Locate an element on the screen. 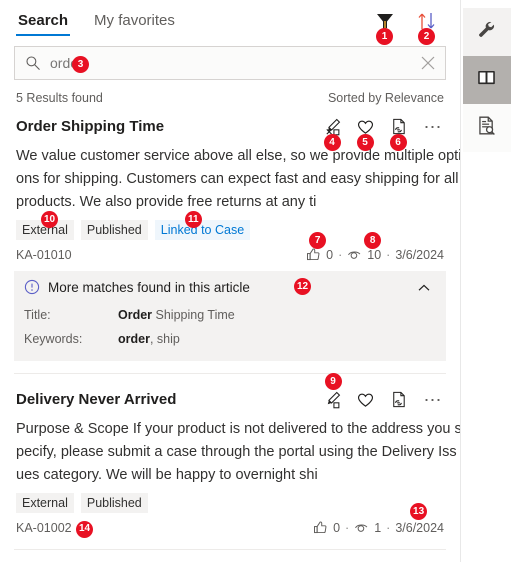 This screenshot has height=562, width=512. tab-my-favorites: My favorites is located at coordinates (134, 24).